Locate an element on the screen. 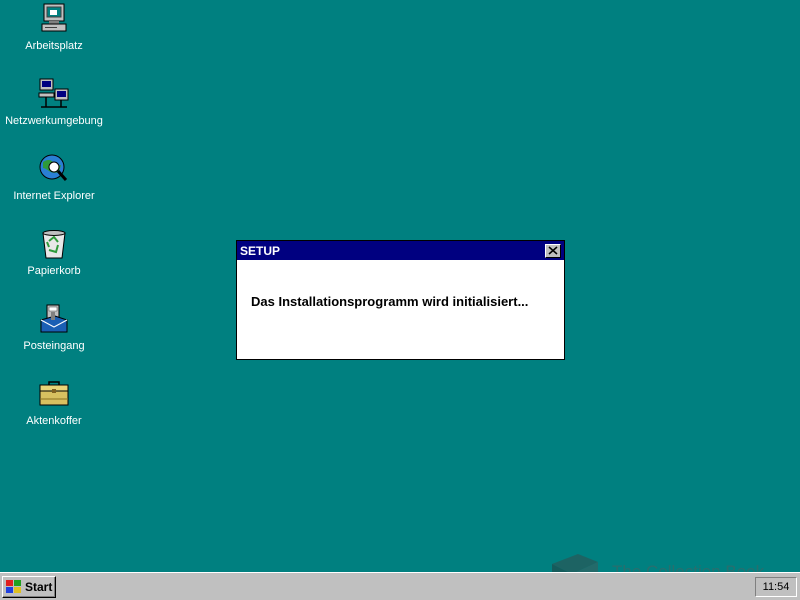 This screenshot has height=600, width=800. desktop-icon-label: Posteingang is located at coordinates (54, 346).